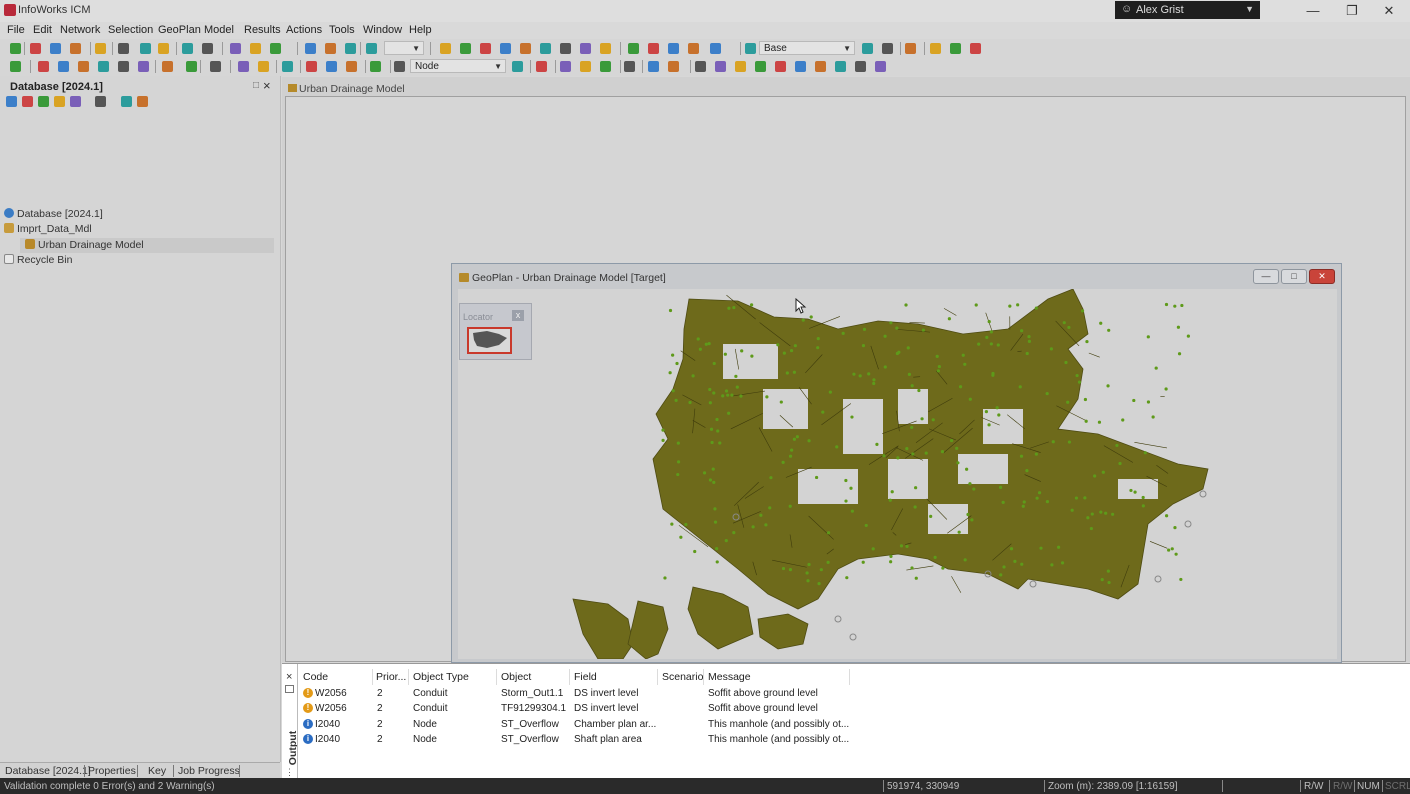 The width and height of the screenshot is (1410, 794). What do you see at coordinates (130, 30) in the screenshot?
I see `menu-selection: Selection` at bounding box center [130, 30].